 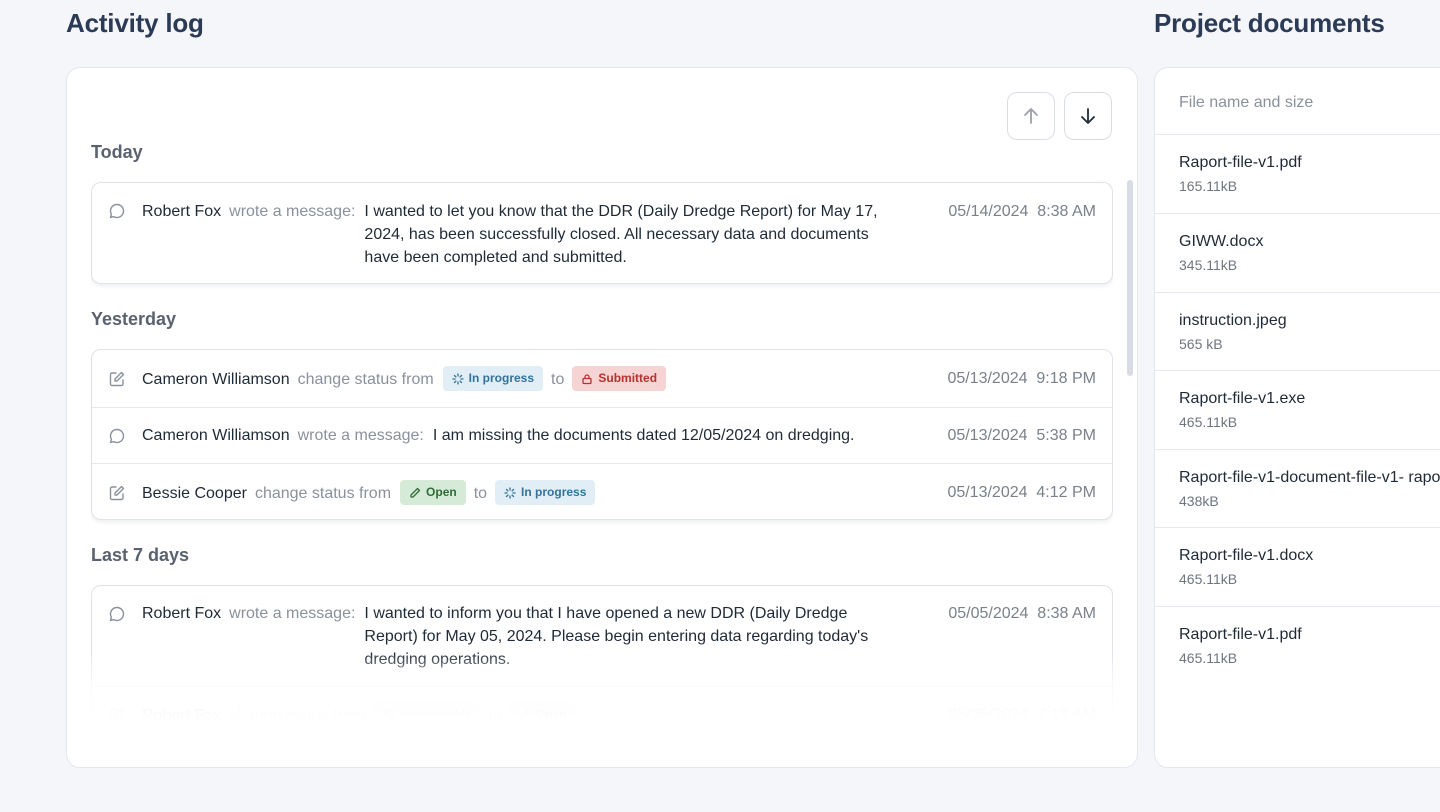 What do you see at coordinates (1242, 398) in the screenshot?
I see `document-name: Raport-file-v1.exe` at bounding box center [1242, 398].